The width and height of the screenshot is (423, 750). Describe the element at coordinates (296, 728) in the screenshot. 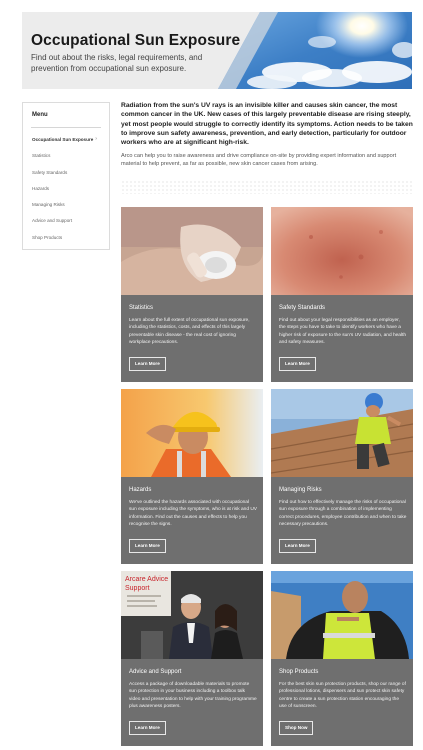

I see `shop-now-button: Shop Now` at that location.